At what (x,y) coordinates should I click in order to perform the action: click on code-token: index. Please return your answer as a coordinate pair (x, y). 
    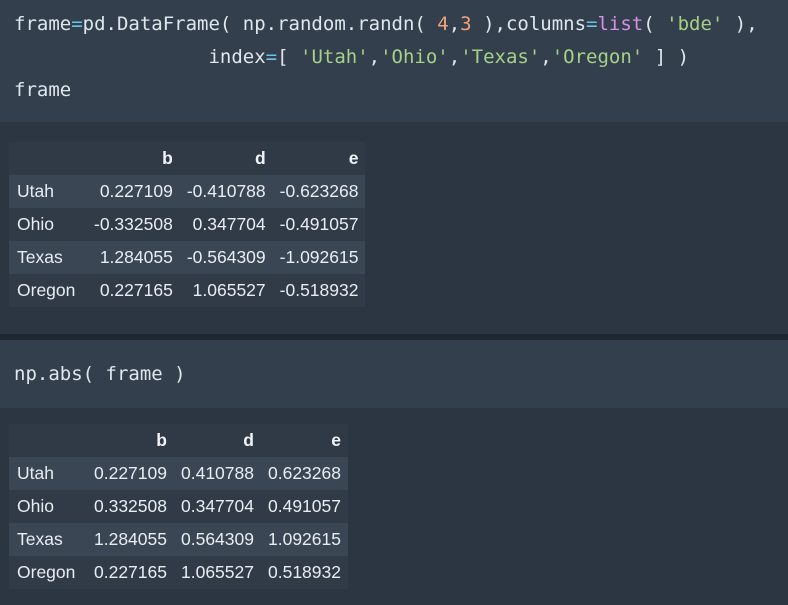
    Looking at the image, I should click on (237, 57).